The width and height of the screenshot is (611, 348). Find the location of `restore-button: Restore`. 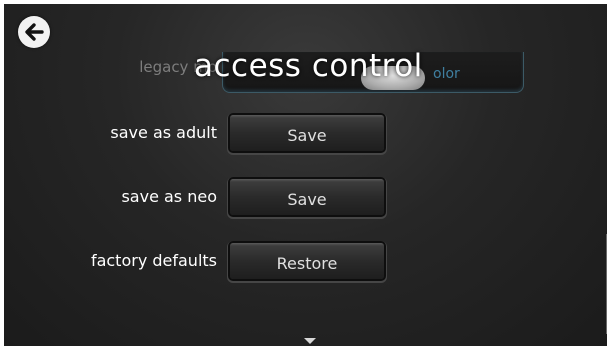

restore-button: Restore is located at coordinates (307, 261).